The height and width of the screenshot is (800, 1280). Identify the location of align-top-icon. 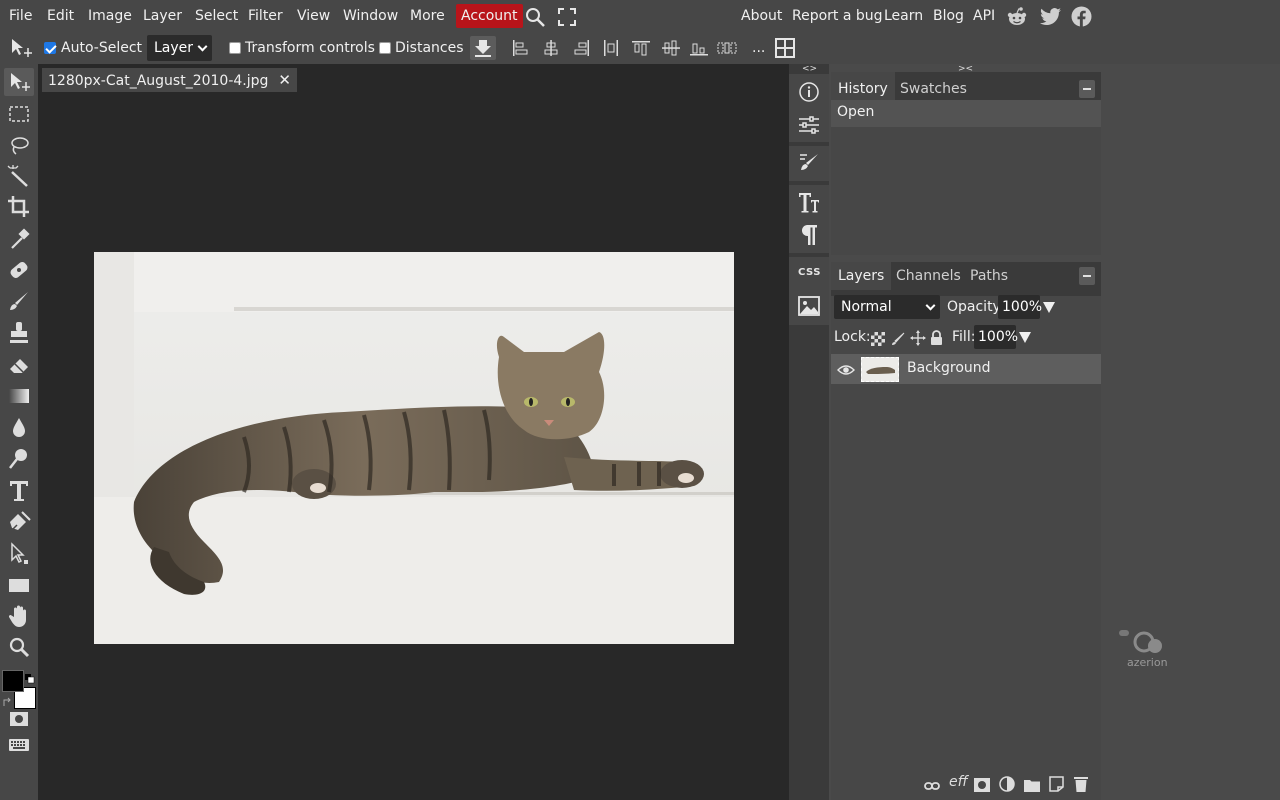
(641, 48).